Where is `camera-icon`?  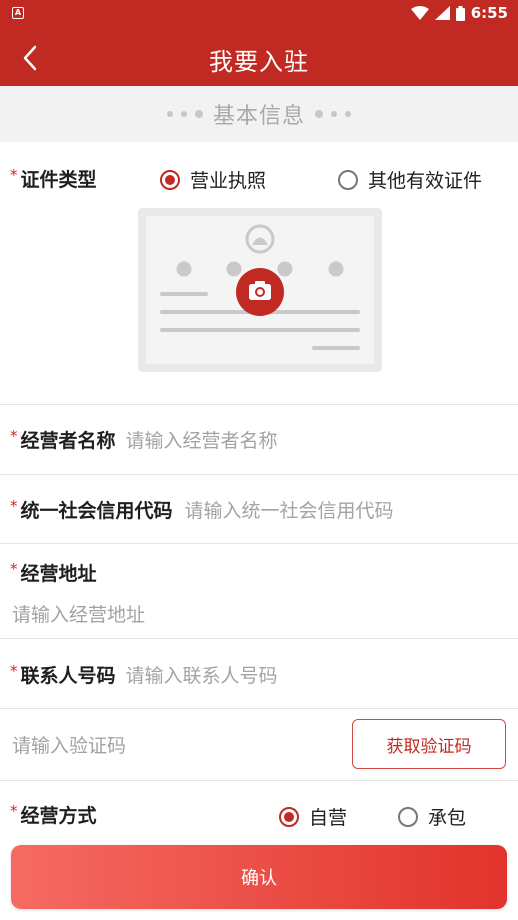
camera-icon is located at coordinates (260, 292).